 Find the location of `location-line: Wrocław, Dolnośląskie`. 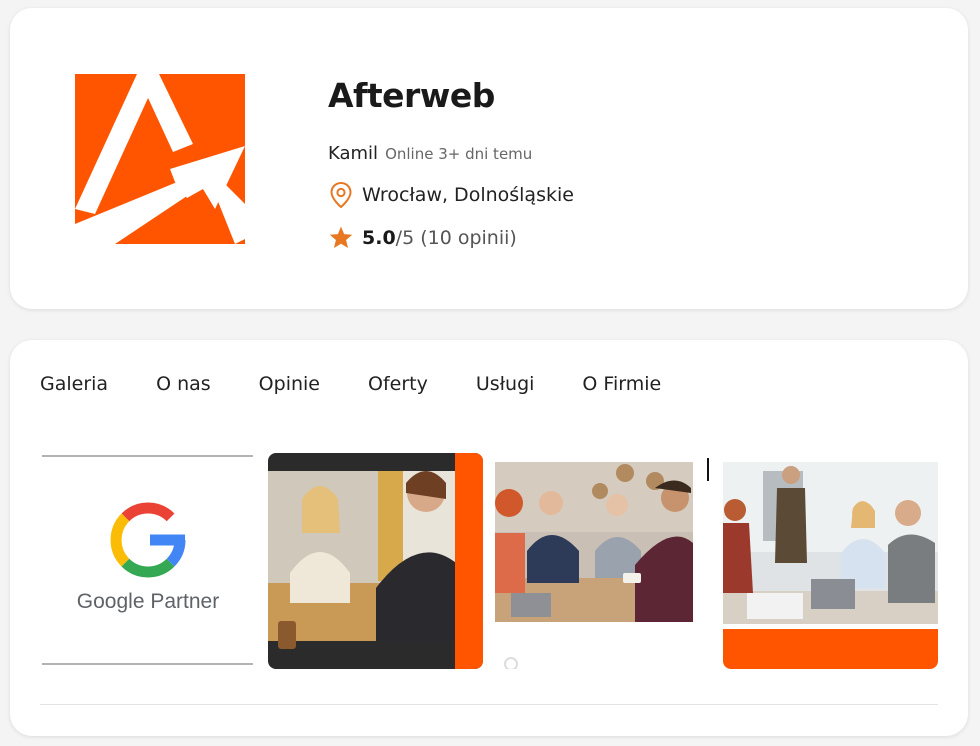

location-line: Wrocław, Dolnośląskie is located at coordinates (452, 195).